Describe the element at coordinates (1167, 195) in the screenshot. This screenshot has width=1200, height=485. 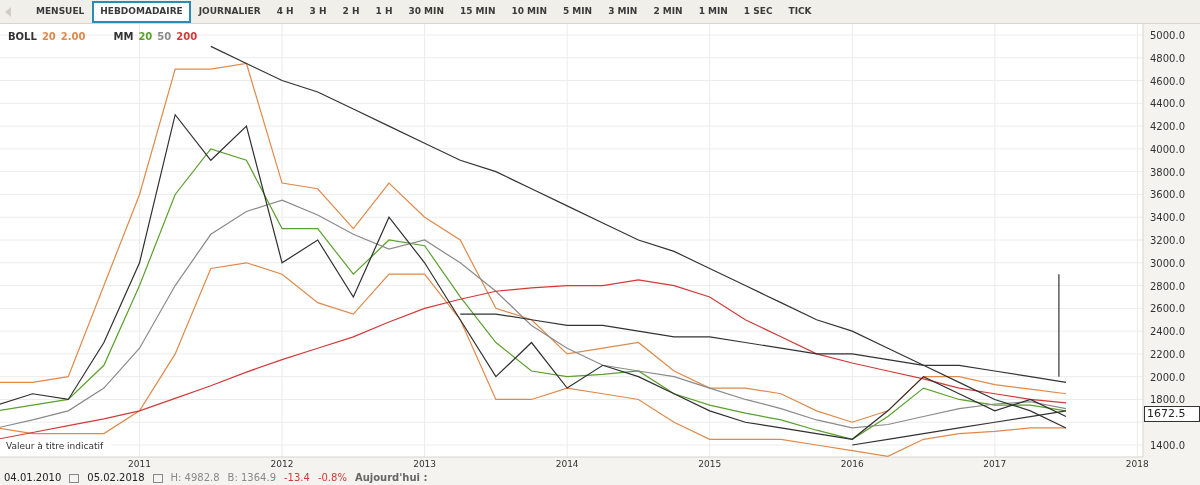
I see `axis-label: 3600.0` at that location.